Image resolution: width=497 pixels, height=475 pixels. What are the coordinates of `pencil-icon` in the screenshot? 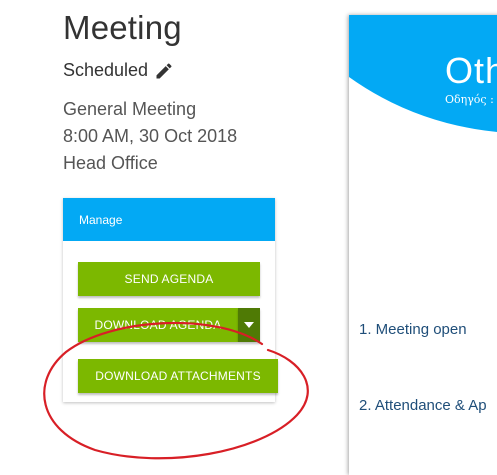 It's located at (164, 71).